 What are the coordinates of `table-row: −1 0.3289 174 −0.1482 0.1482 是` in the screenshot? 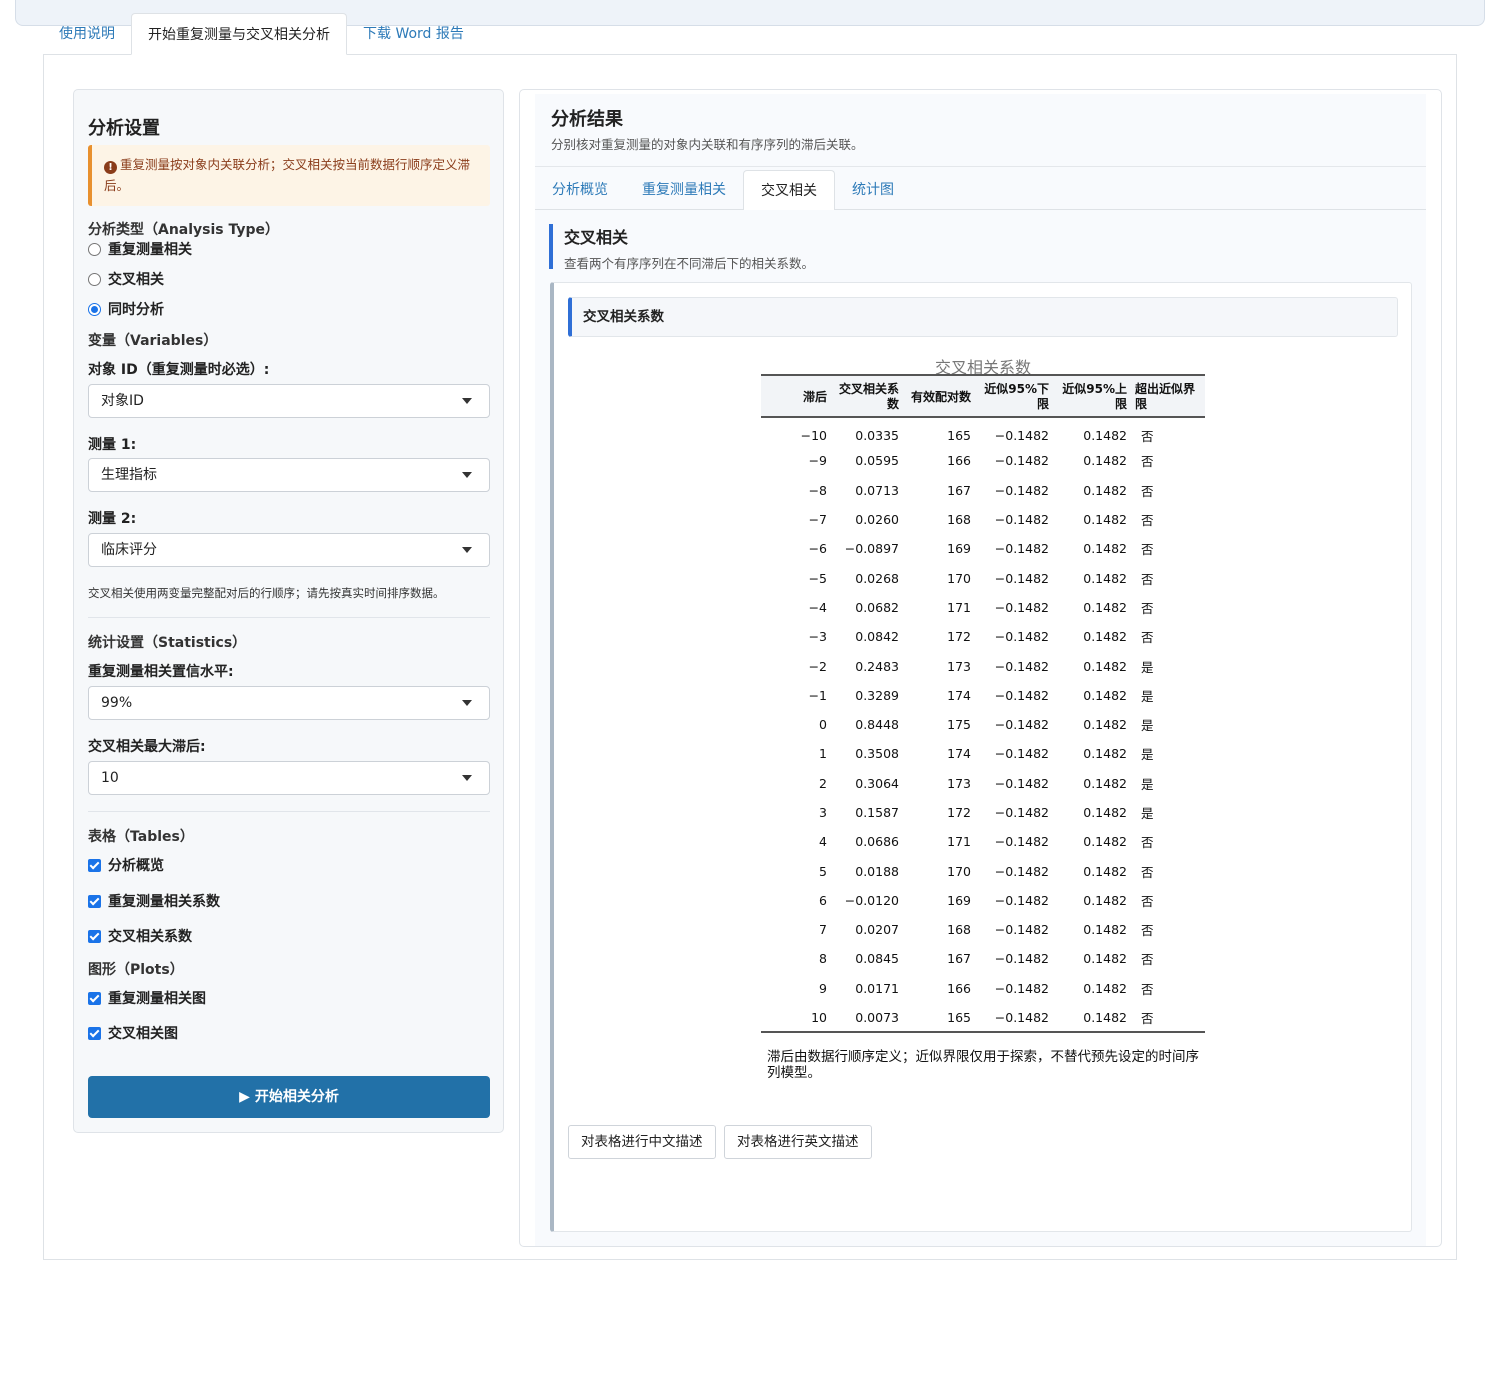 It's located at (983, 695).